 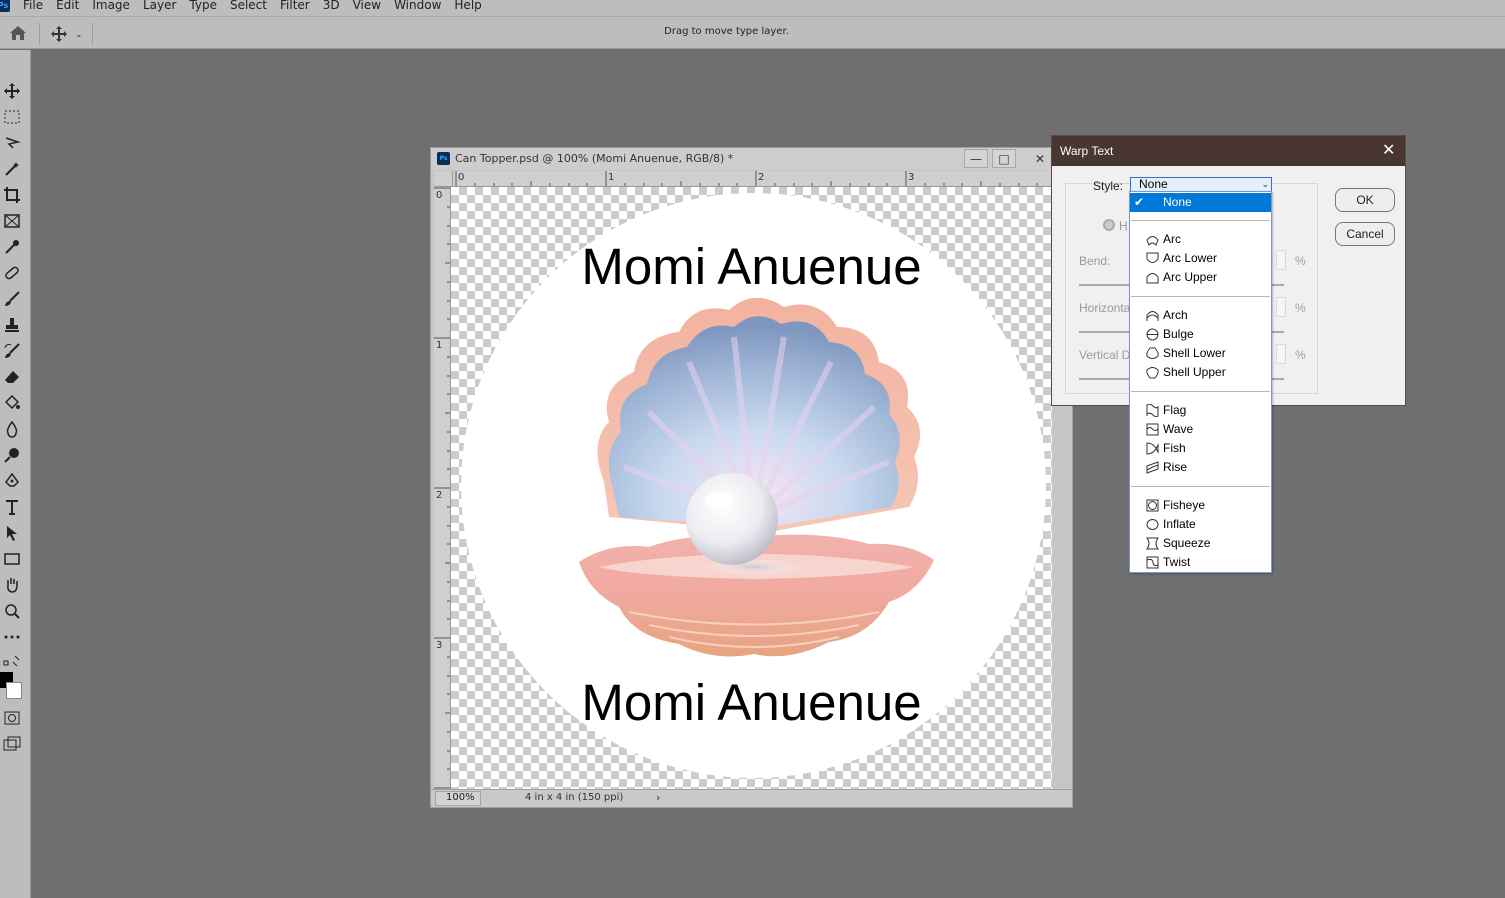 What do you see at coordinates (1152, 505) in the screenshot?
I see `fisheye-icon` at bounding box center [1152, 505].